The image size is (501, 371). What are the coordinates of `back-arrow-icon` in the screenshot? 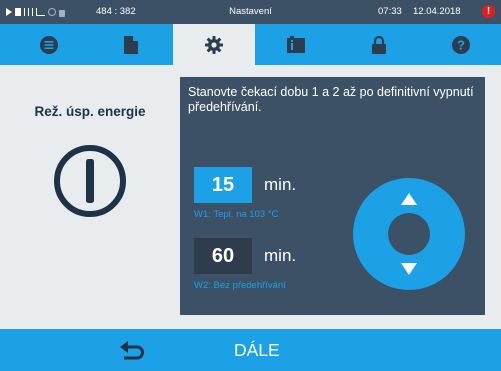 It's located at (132, 350).